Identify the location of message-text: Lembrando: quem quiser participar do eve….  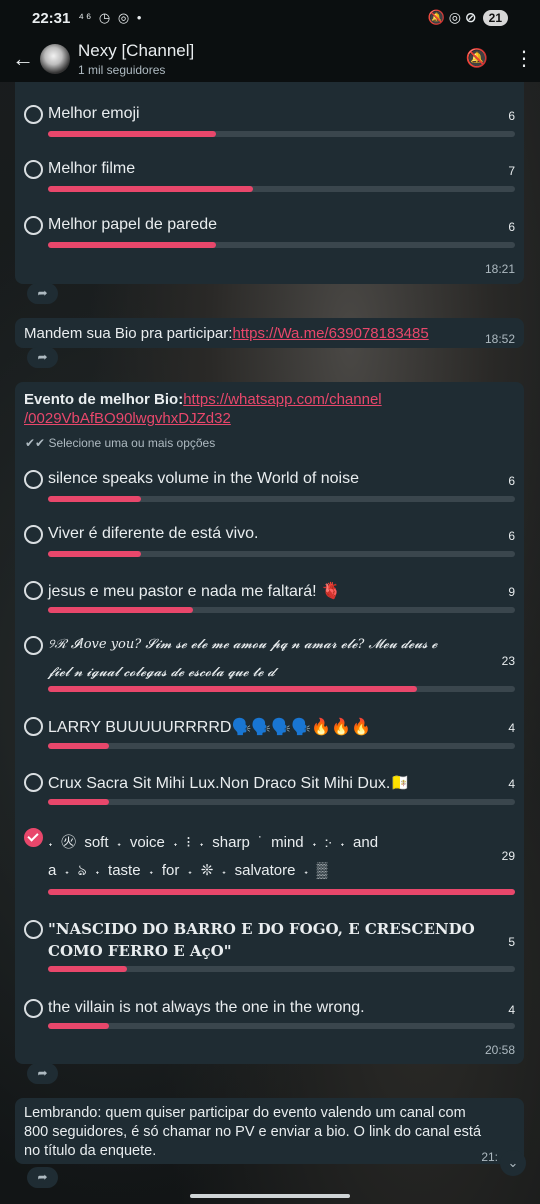
(252, 1132).